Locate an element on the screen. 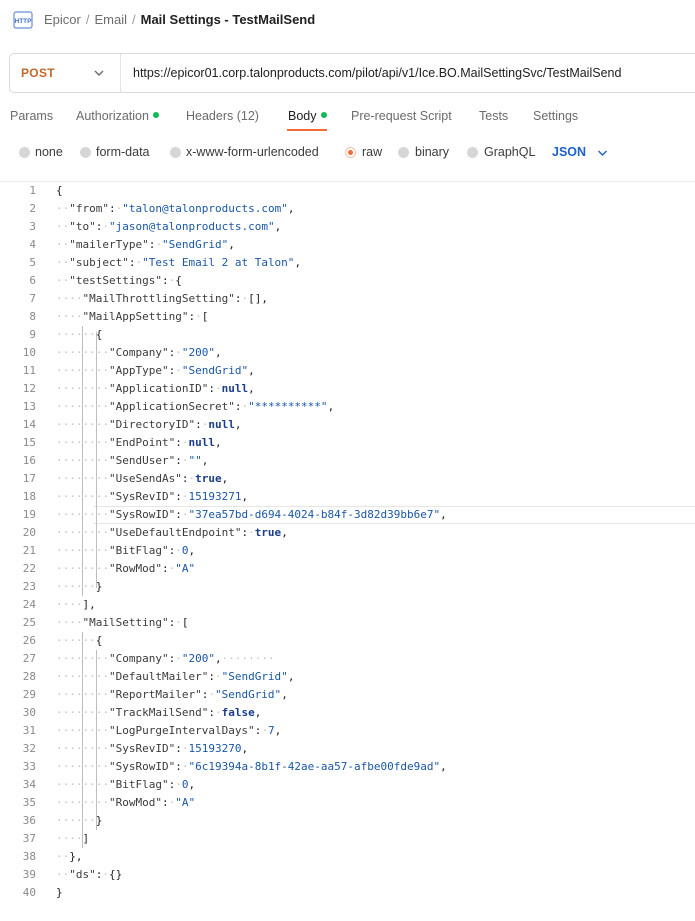 The height and width of the screenshot is (921, 695). line-number: 16 is located at coordinates (29, 460).